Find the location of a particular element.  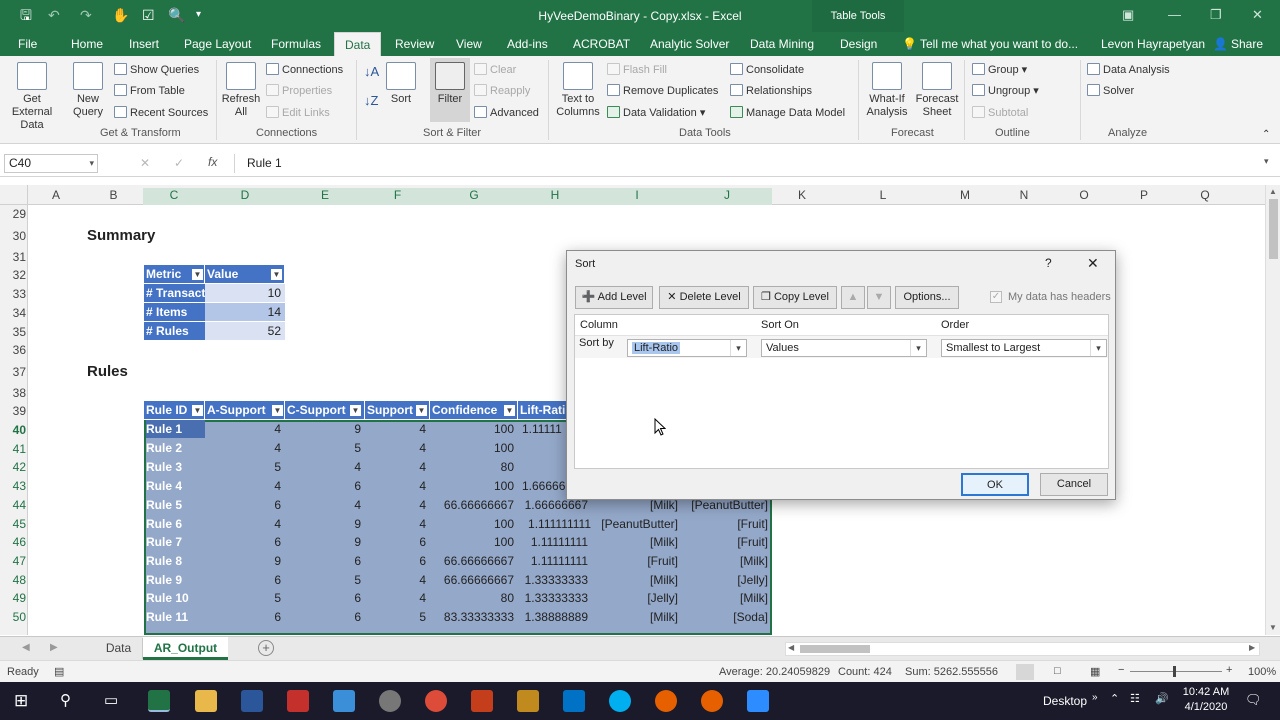

row-header: 45 is located at coordinates (13, 524).